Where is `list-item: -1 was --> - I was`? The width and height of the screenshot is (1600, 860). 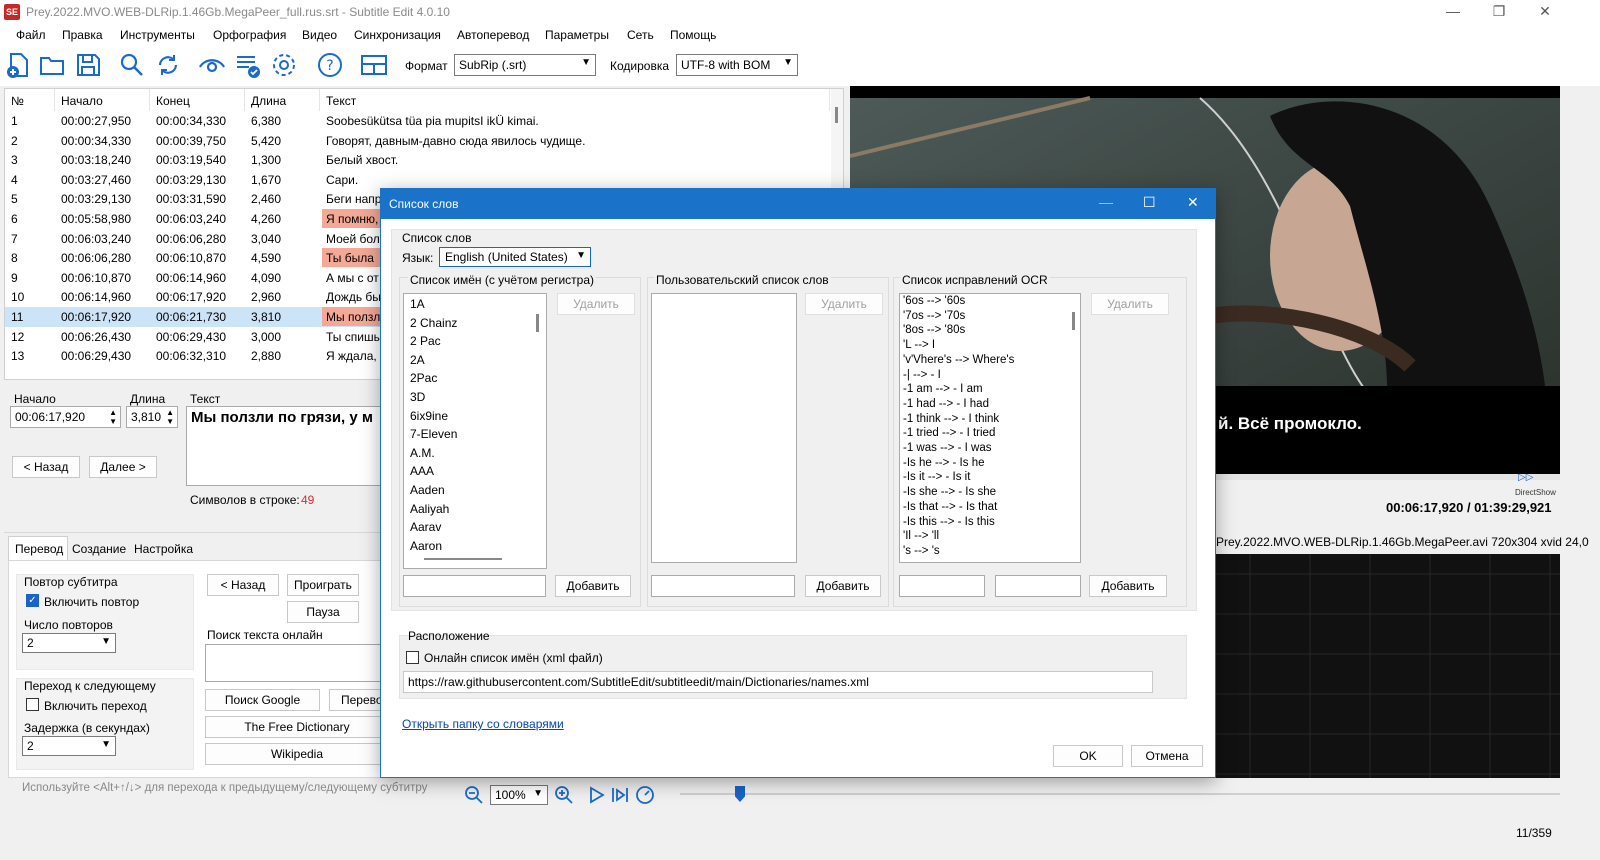 list-item: -1 was --> - I was is located at coordinates (947, 448).